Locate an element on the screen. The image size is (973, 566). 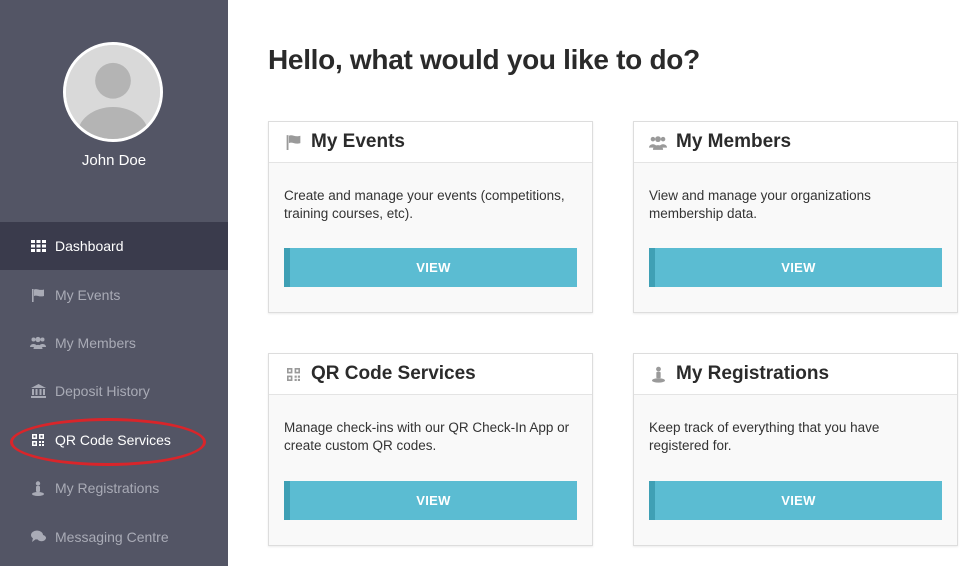
sidebar-item-my-members: My Members is located at coordinates (114, 343).